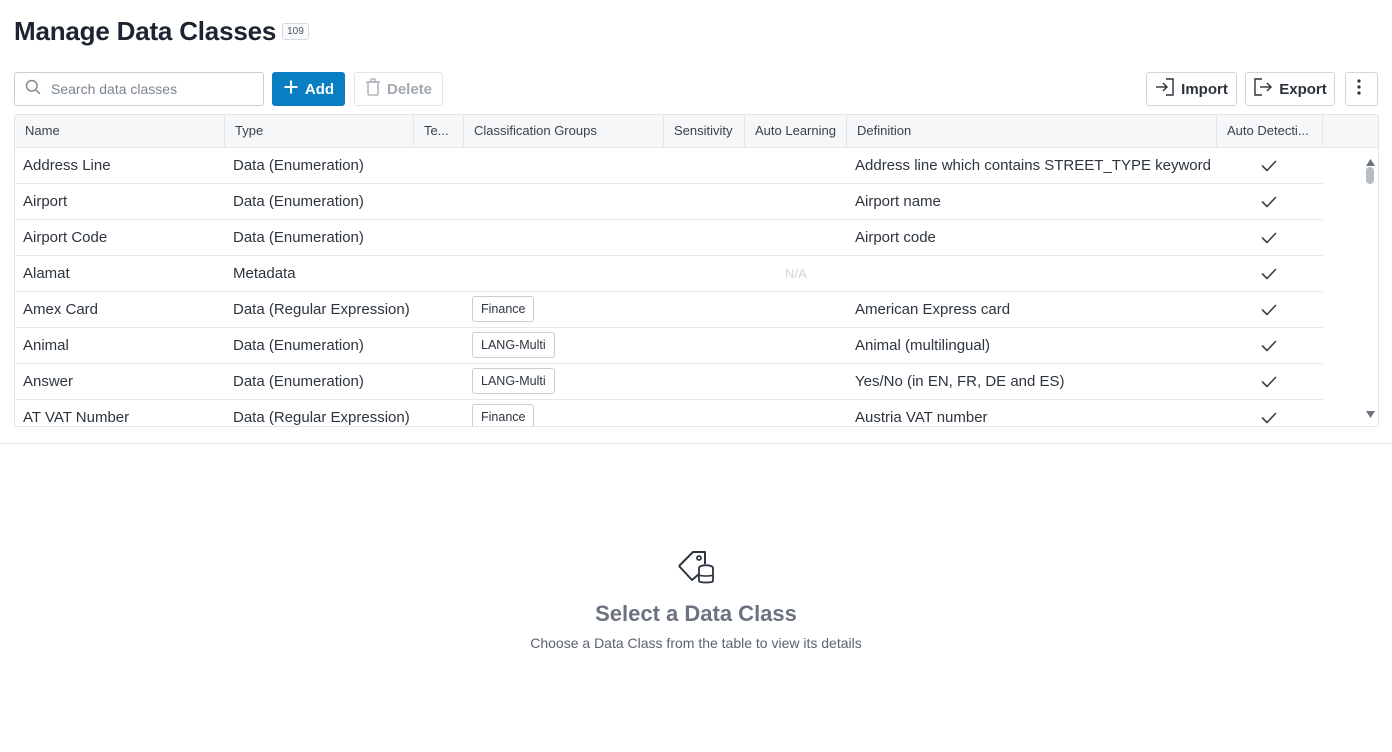  I want to click on count-badge: 109, so click(295, 31).